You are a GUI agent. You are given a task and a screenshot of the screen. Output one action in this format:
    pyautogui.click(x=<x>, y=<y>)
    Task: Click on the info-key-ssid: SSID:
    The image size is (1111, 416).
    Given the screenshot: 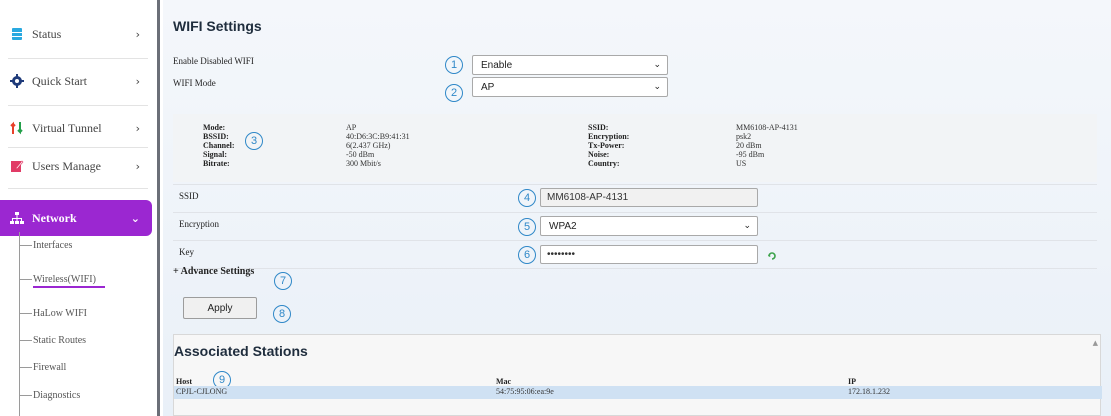 What is the action you would take?
    pyautogui.click(x=598, y=127)
    